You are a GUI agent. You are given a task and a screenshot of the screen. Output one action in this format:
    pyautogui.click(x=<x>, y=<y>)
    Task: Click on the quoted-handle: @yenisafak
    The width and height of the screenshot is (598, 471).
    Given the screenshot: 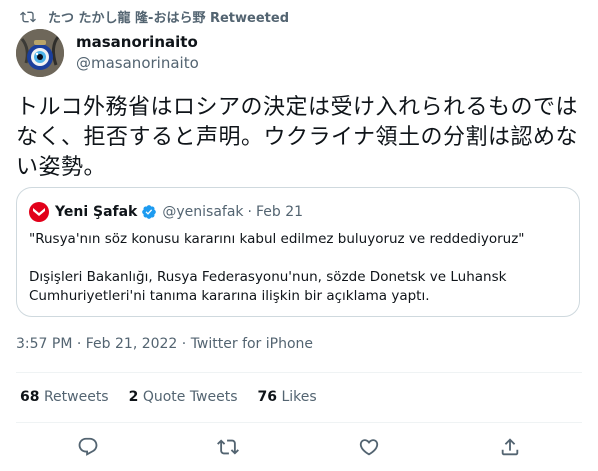 What is the action you would take?
    pyautogui.click(x=203, y=212)
    